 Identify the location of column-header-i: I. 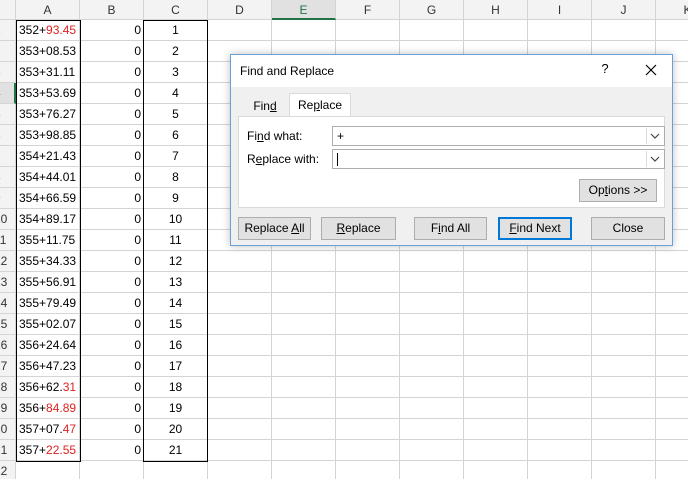
(560, 10).